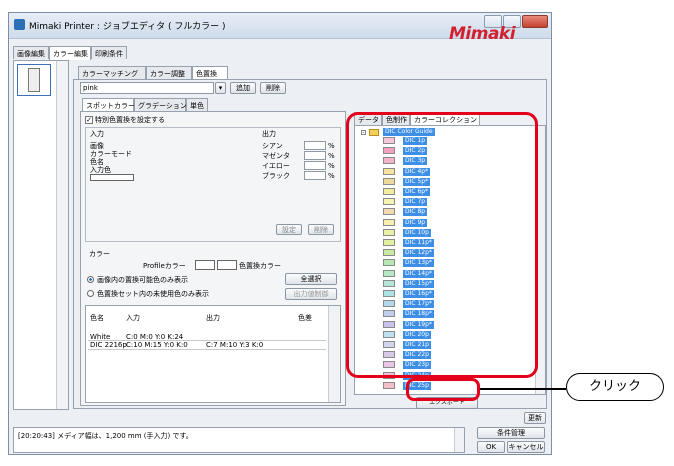 The image size is (674, 466). I want to click on table-header-output: 出力, so click(213, 318).